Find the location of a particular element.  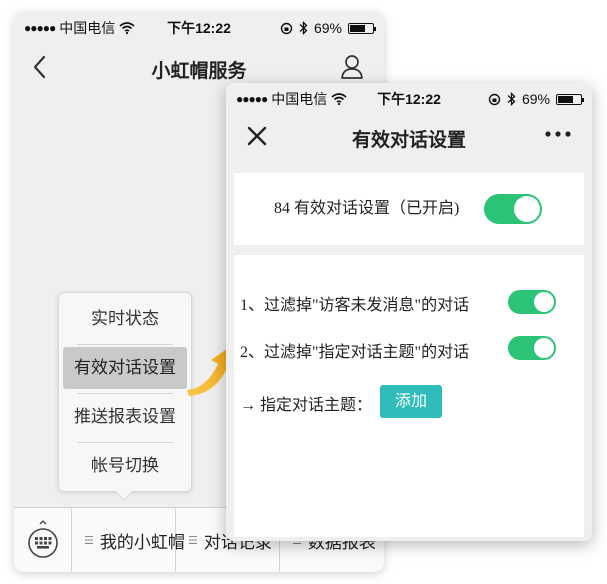

keyboard-toggle-button is located at coordinates (43, 540).